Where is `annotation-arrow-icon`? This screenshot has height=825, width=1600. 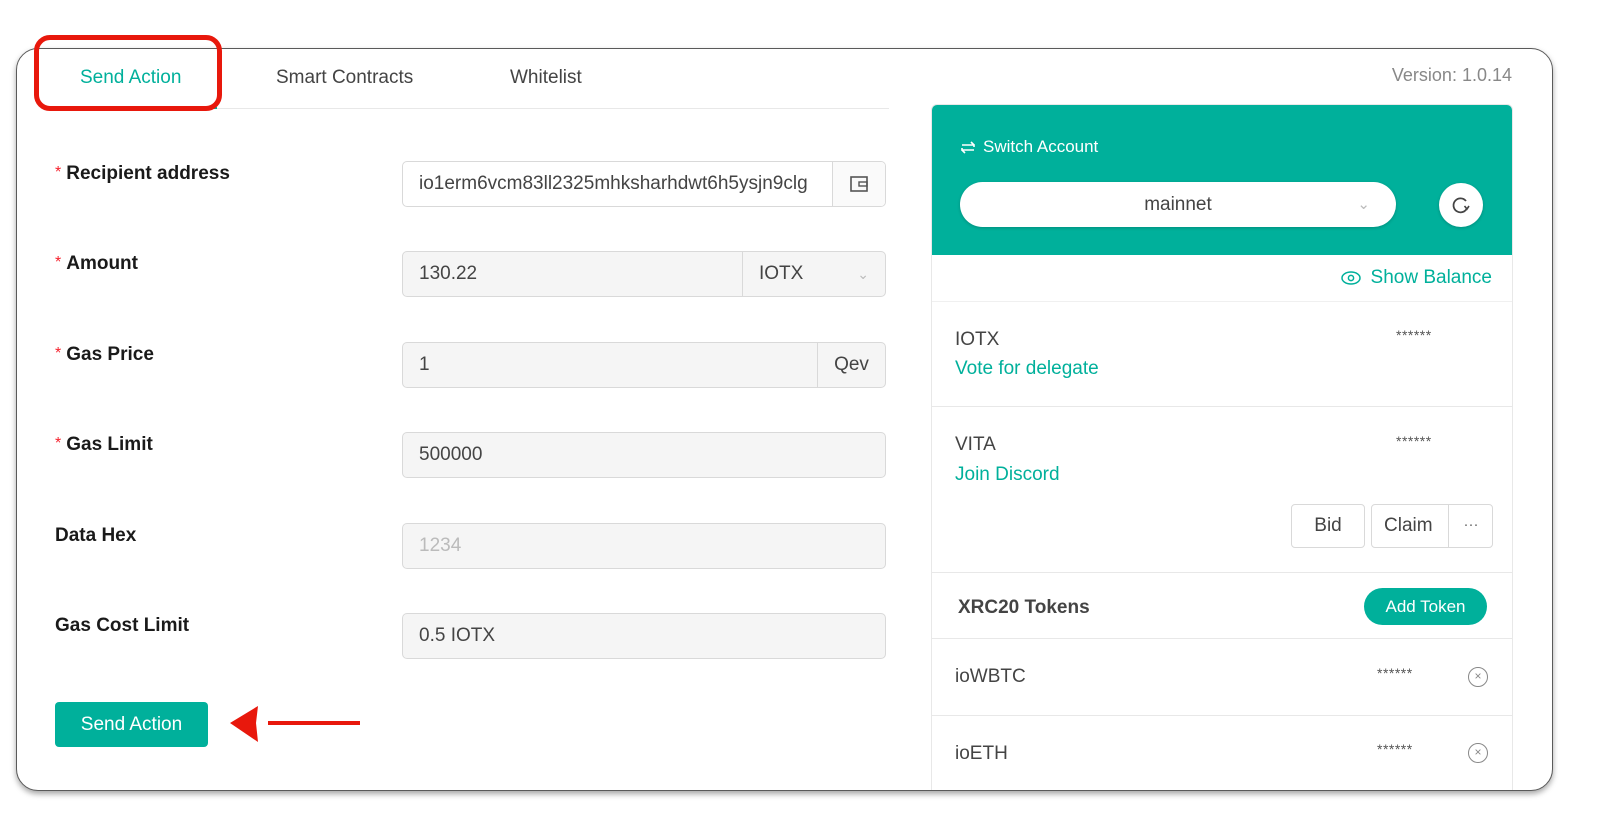 annotation-arrow-icon is located at coordinates (295, 724).